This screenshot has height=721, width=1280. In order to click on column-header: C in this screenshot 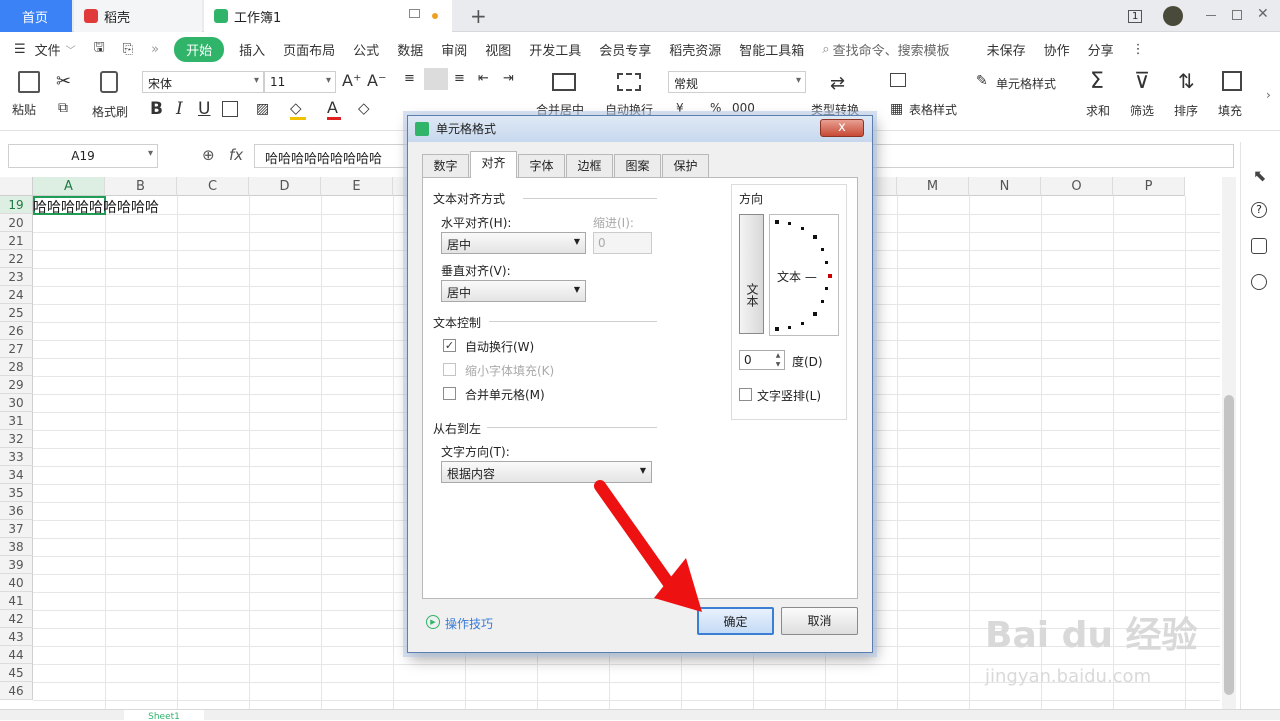, I will do `click(213, 186)`.